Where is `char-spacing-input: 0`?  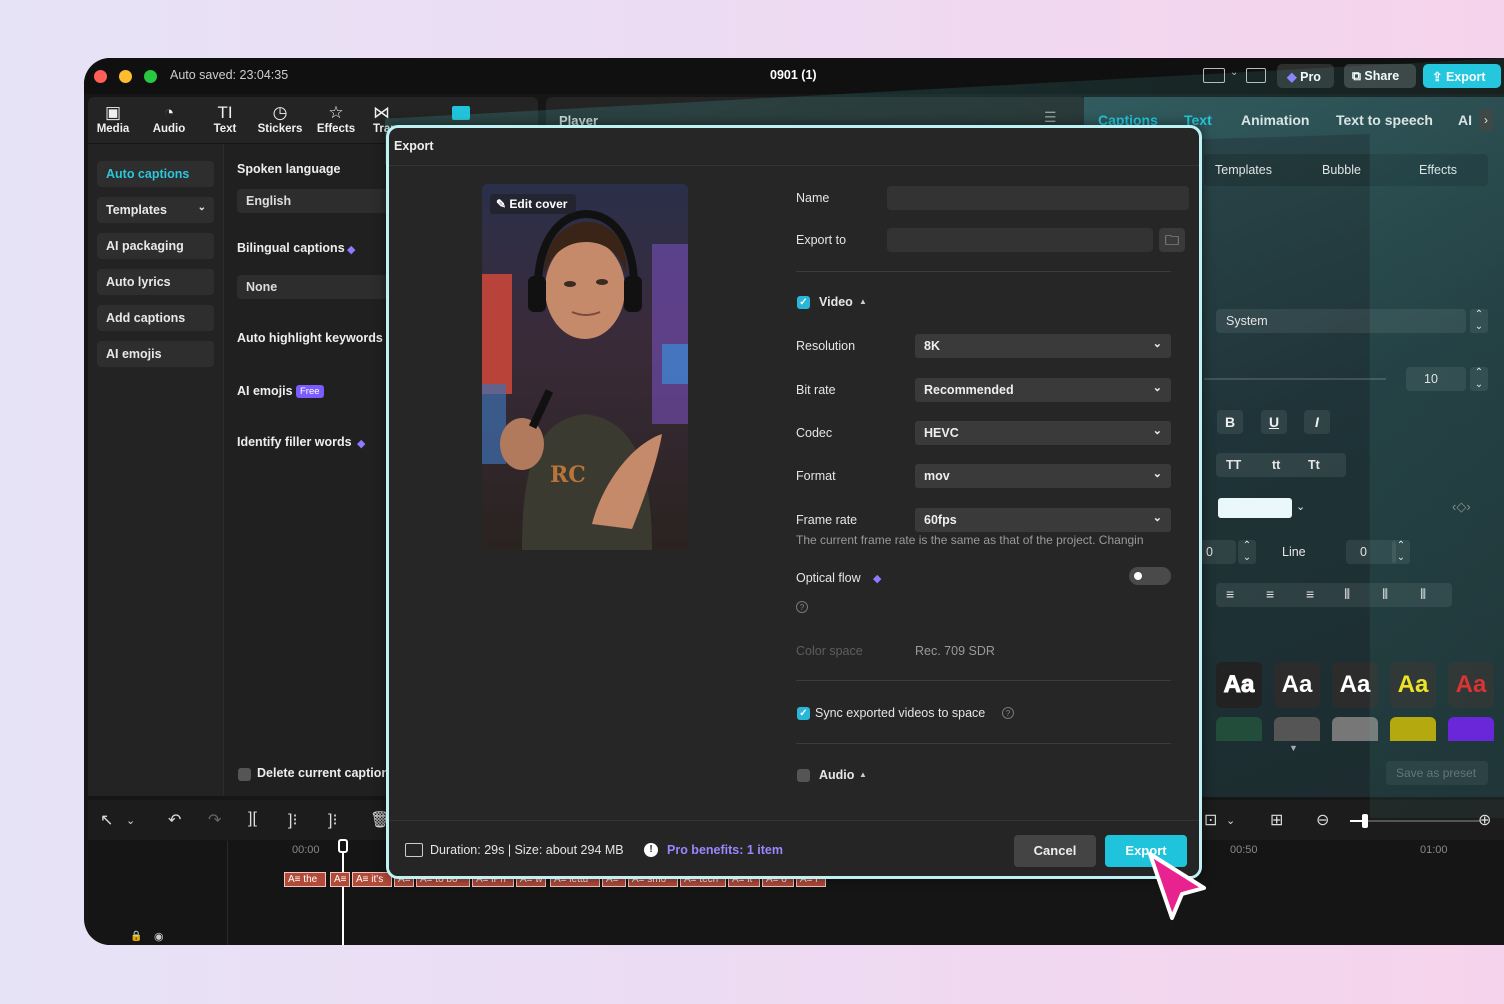 char-spacing-input: 0 is located at coordinates (1216, 552).